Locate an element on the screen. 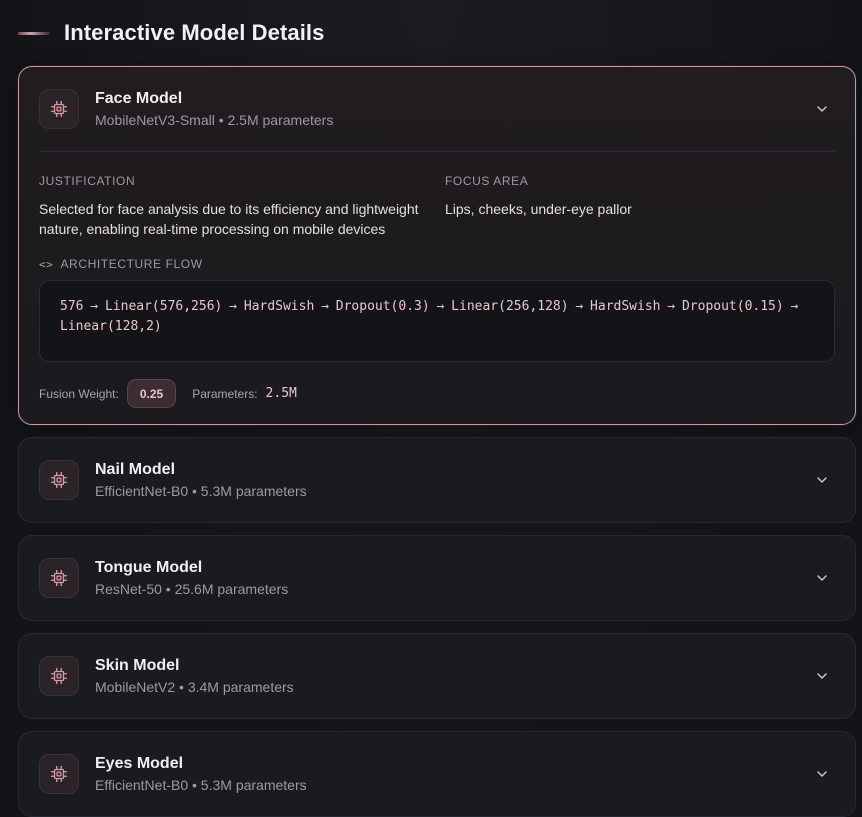  model-metrics: Fusion Weight: 0.25 Parameters: 2.5M is located at coordinates (437, 393).